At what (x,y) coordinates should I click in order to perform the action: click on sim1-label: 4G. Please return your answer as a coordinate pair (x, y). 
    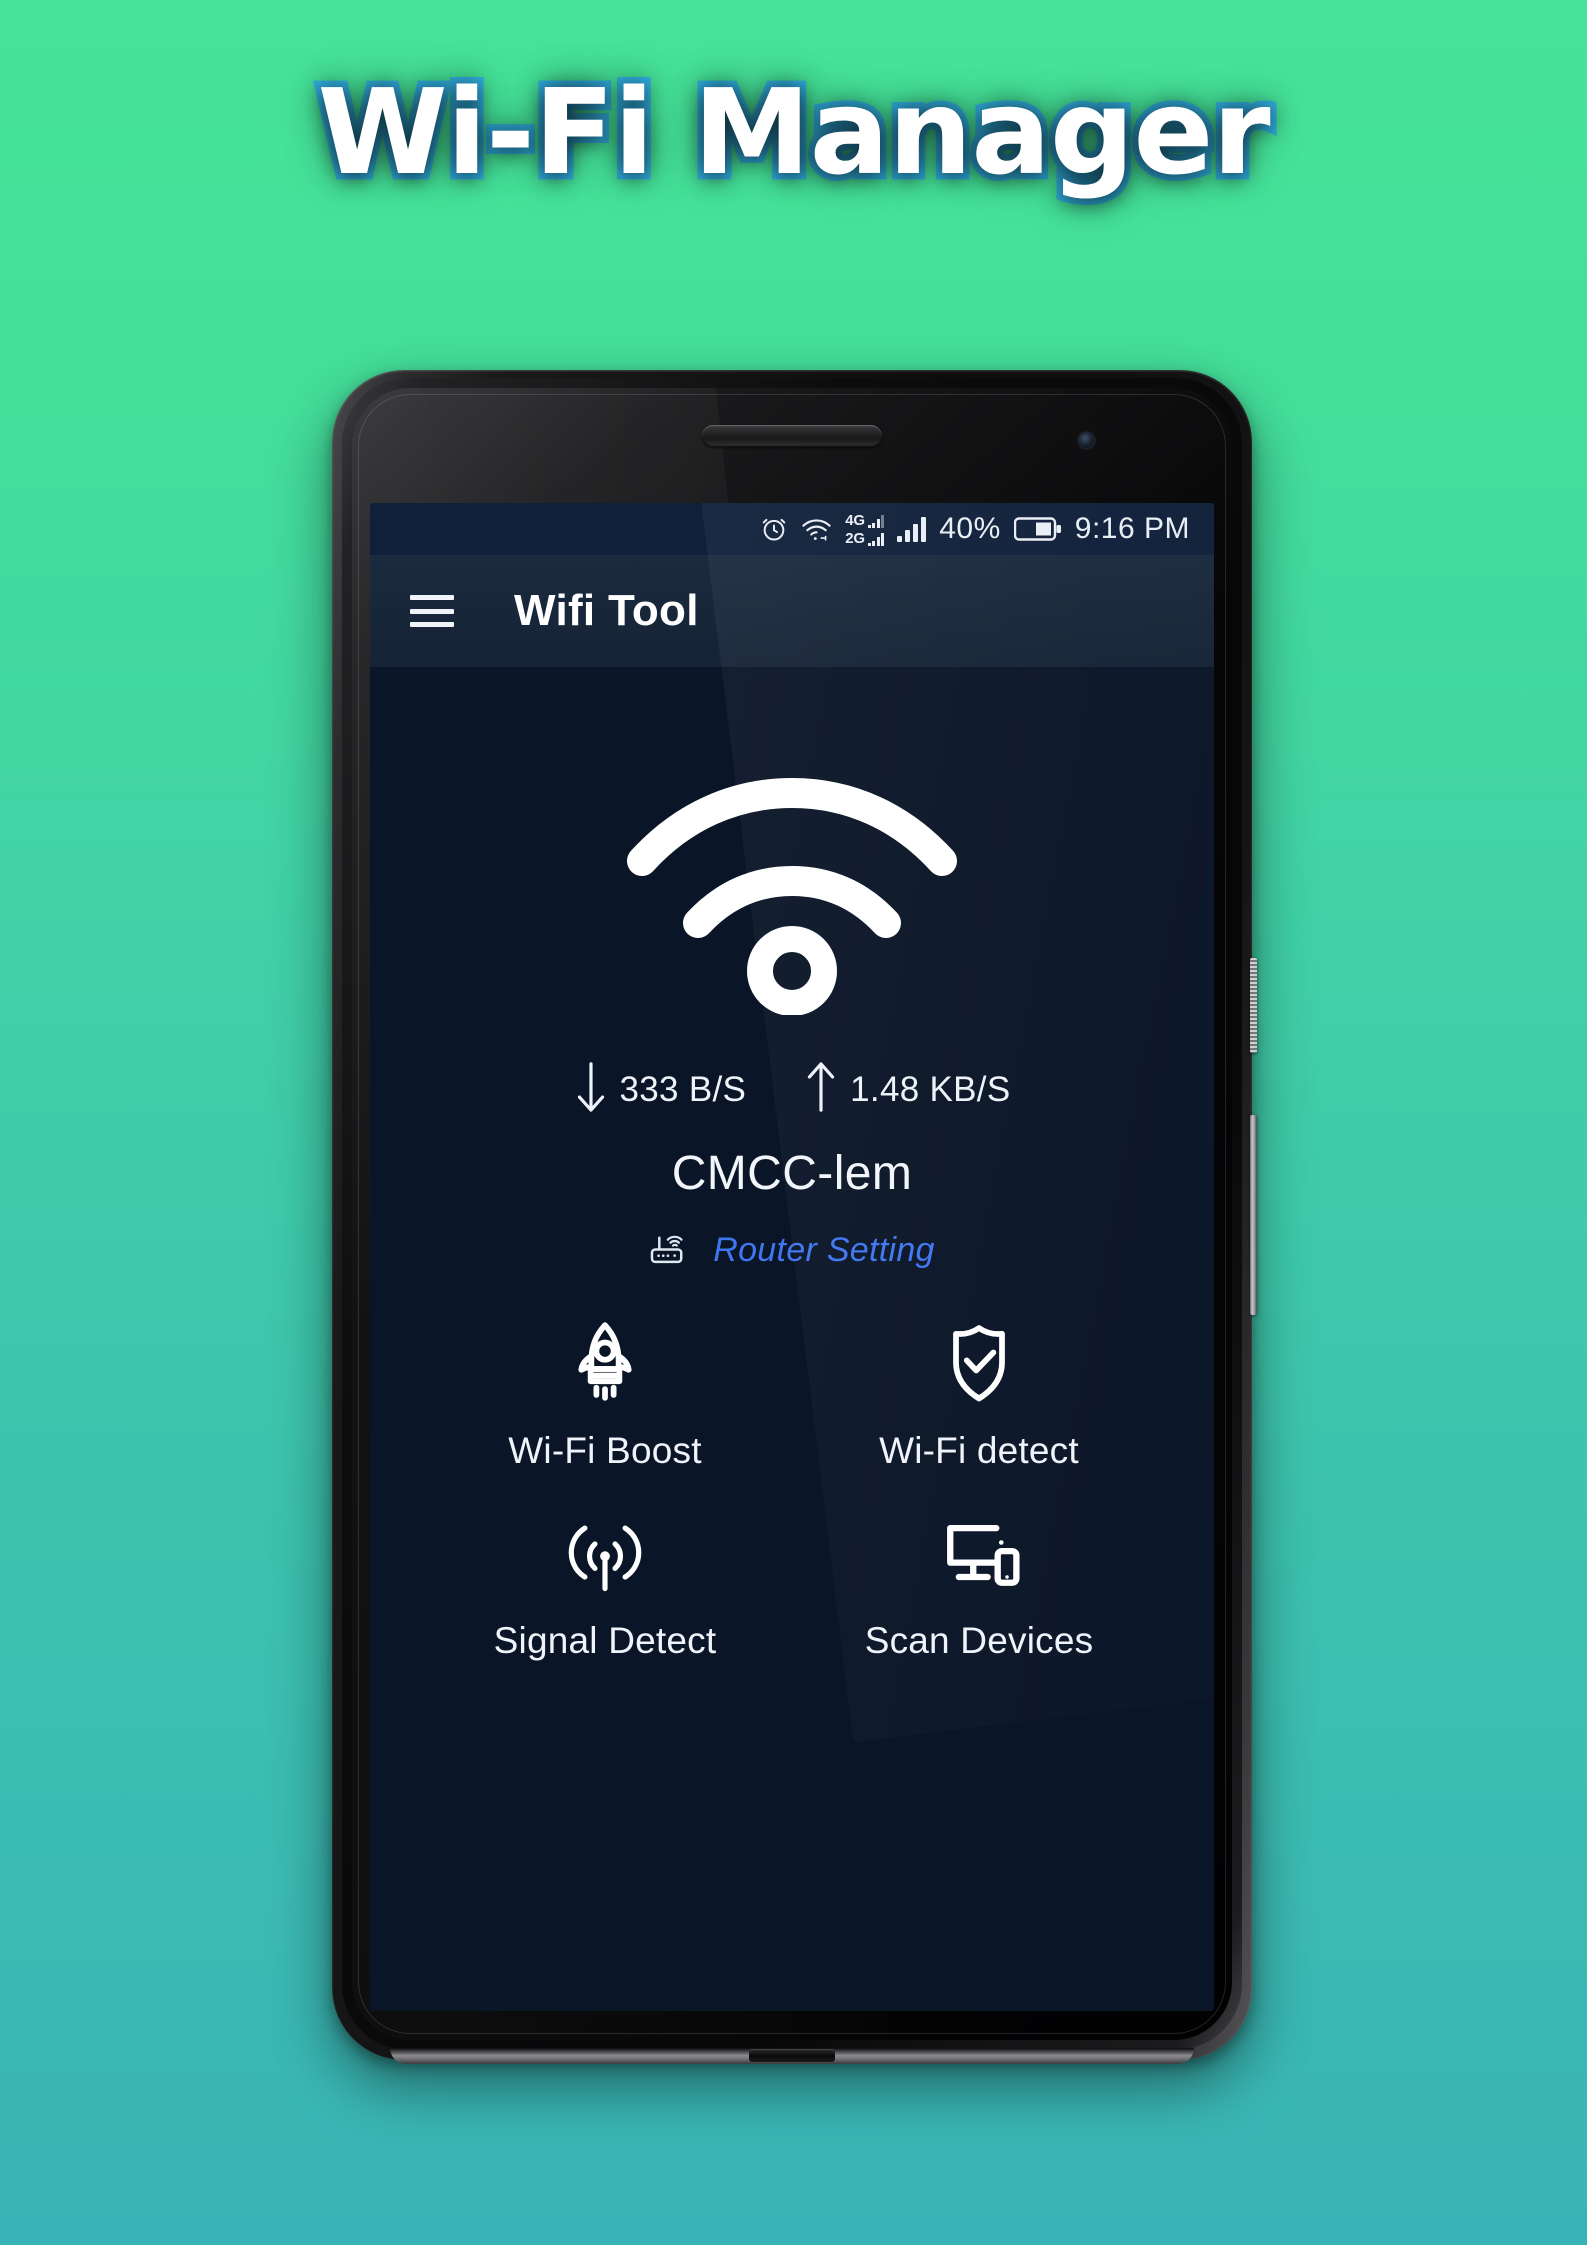
    Looking at the image, I should click on (855, 520).